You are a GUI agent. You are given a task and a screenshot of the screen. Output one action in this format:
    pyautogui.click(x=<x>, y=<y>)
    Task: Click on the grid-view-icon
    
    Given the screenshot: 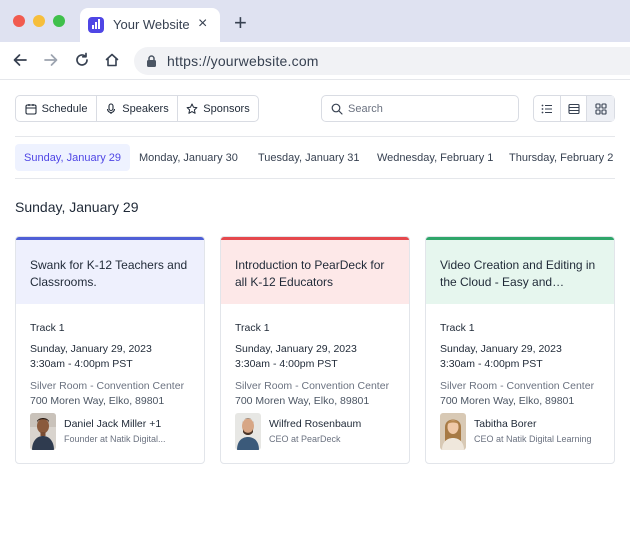 What is the action you would take?
    pyautogui.click(x=601, y=108)
    